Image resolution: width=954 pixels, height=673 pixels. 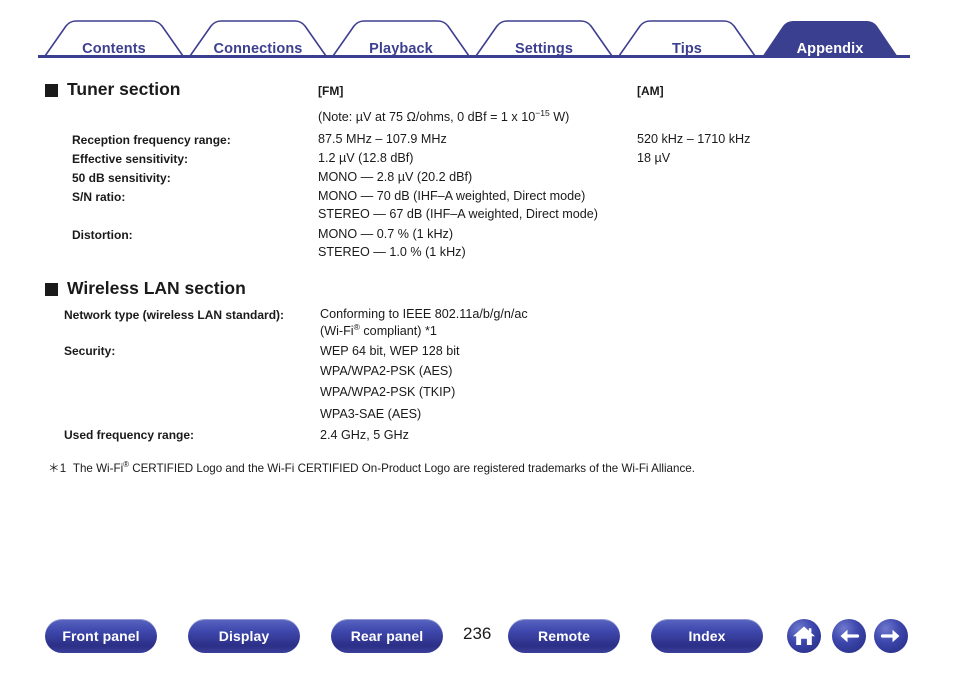 I want to click on section-heading-wireless-lan: Wireless LAN section, so click(x=145, y=288).